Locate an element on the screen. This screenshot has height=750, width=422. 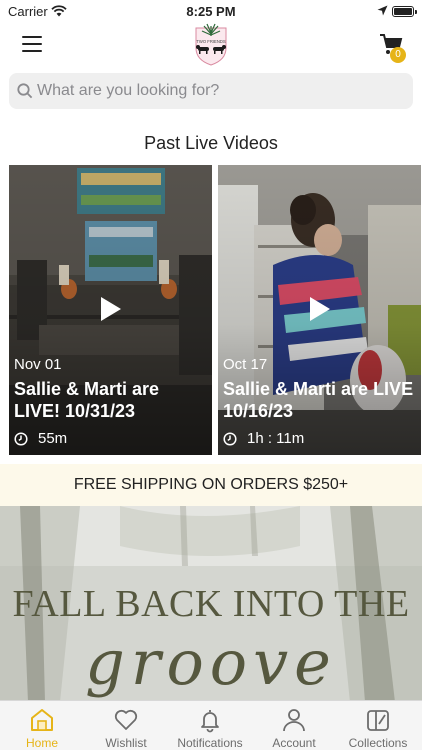
search-icon is located at coordinates (25, 91).